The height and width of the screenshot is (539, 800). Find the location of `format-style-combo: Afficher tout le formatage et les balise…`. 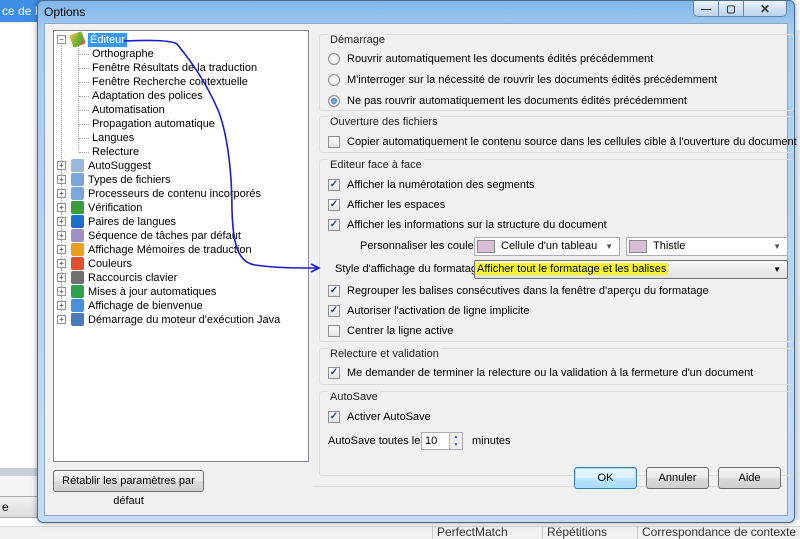

format-style-combo: Afficher tout le formatage et les balise… is located at coordinates (631, 269).